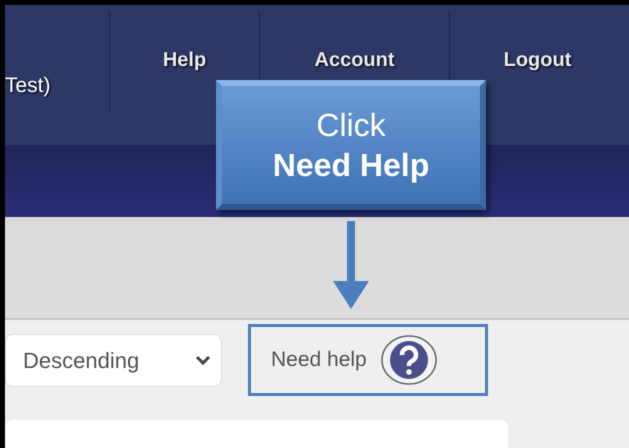 This screenshot has width=629, height=448. What do you see at coordinates (408, 360) in the screenshot?
I see `help-icon` at bounding box center [408, 360].